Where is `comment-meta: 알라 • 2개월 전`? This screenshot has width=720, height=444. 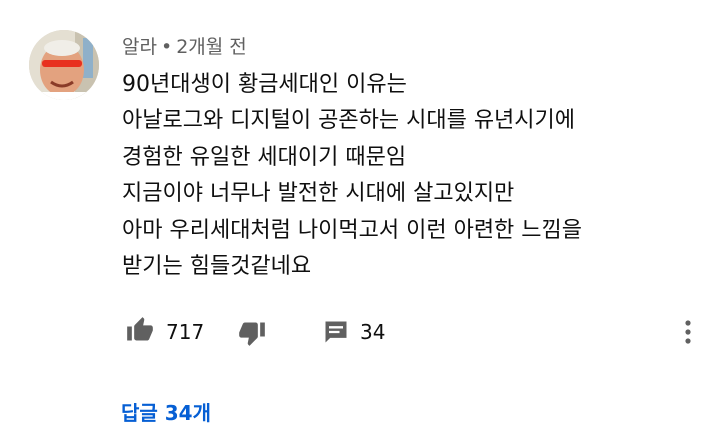
comment-meta: 알라 • 2개월 전 is located at coordinates (184, 45).